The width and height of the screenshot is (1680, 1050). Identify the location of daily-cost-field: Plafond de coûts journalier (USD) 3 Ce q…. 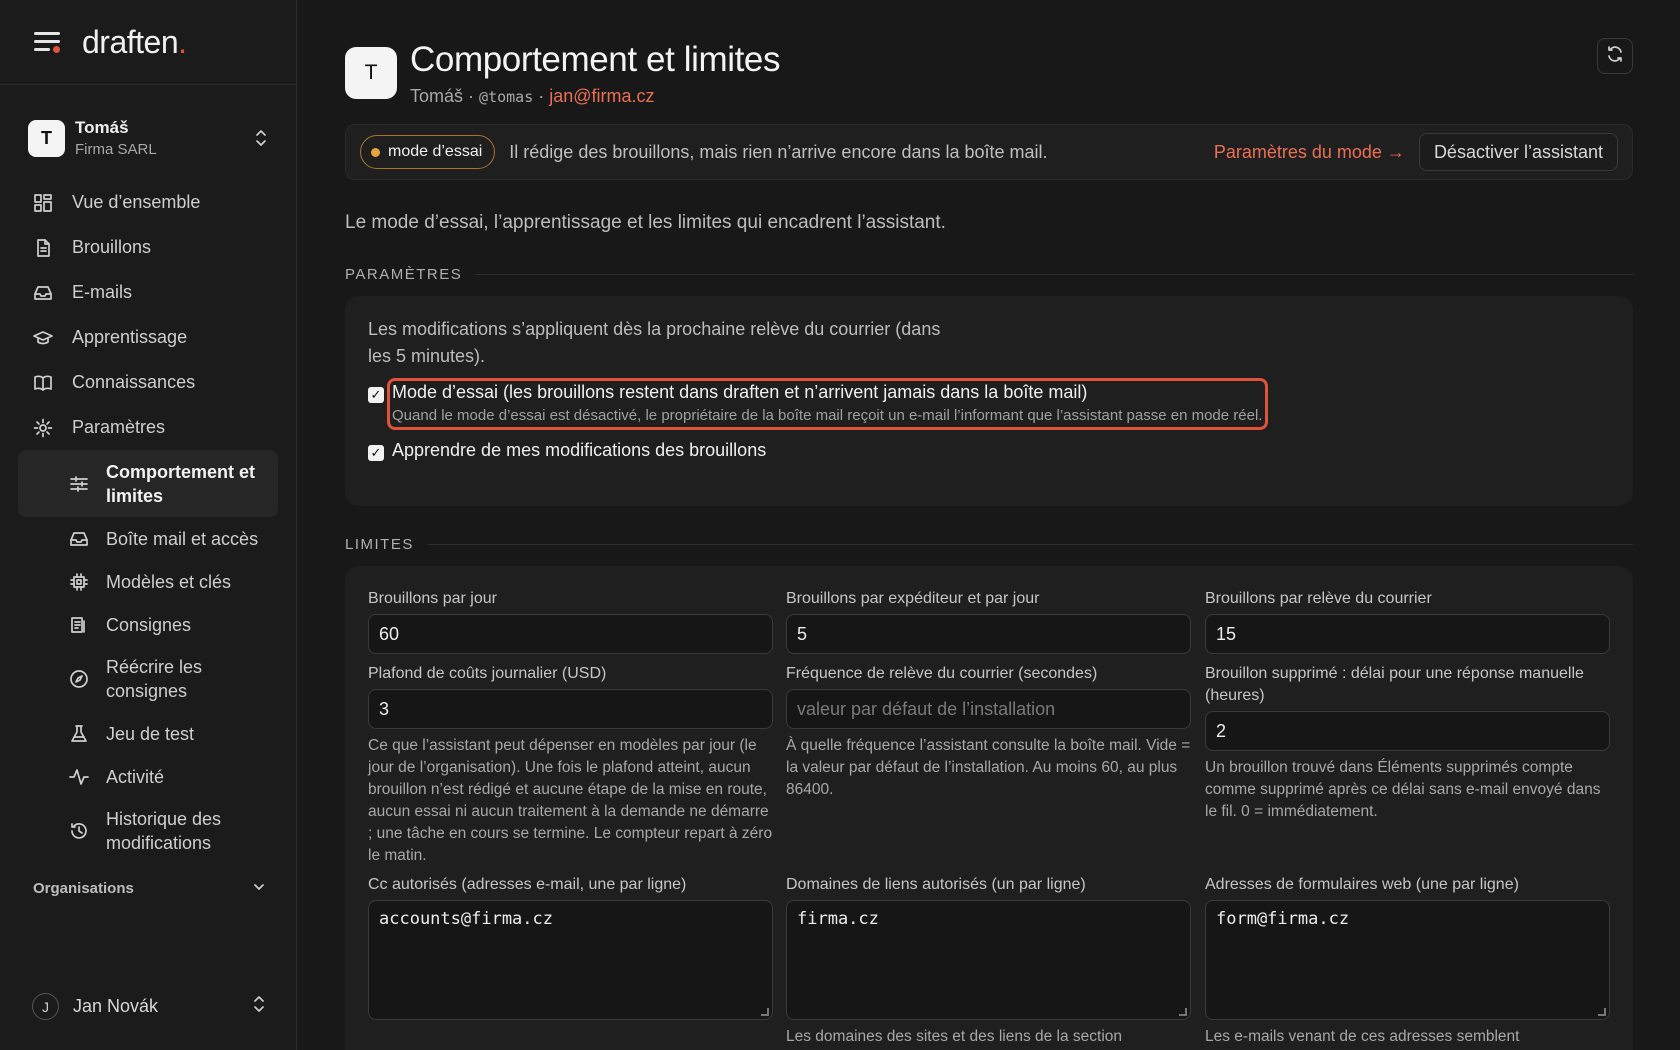
(570, 765).